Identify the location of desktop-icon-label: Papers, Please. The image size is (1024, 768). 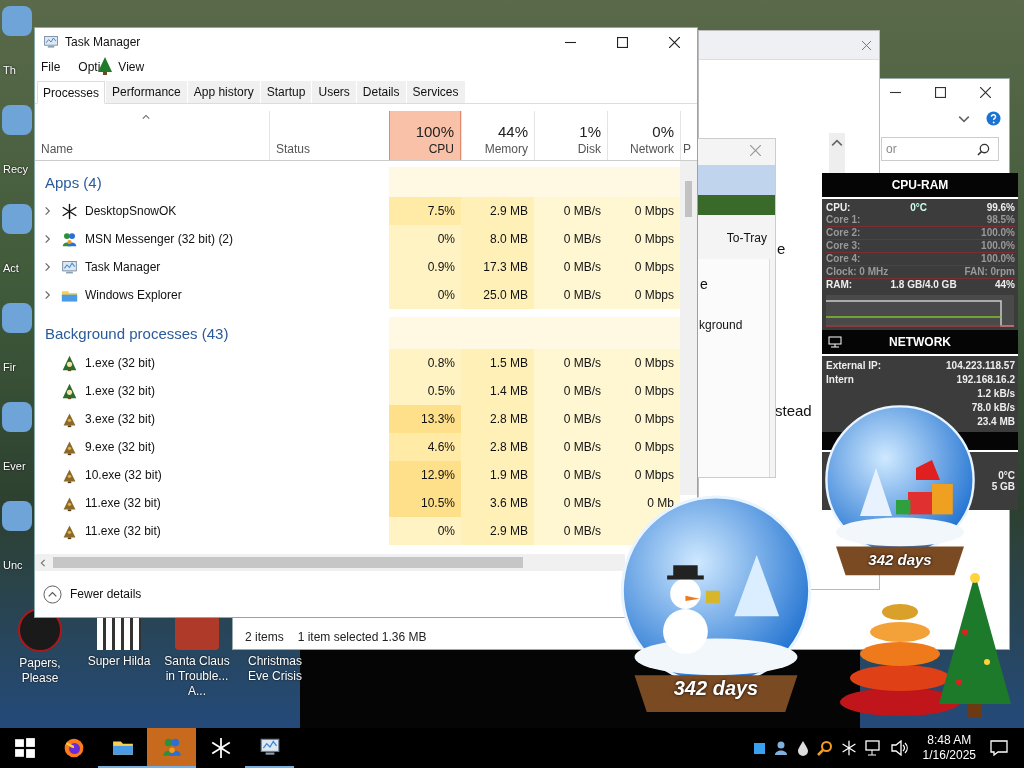
(40, 671).